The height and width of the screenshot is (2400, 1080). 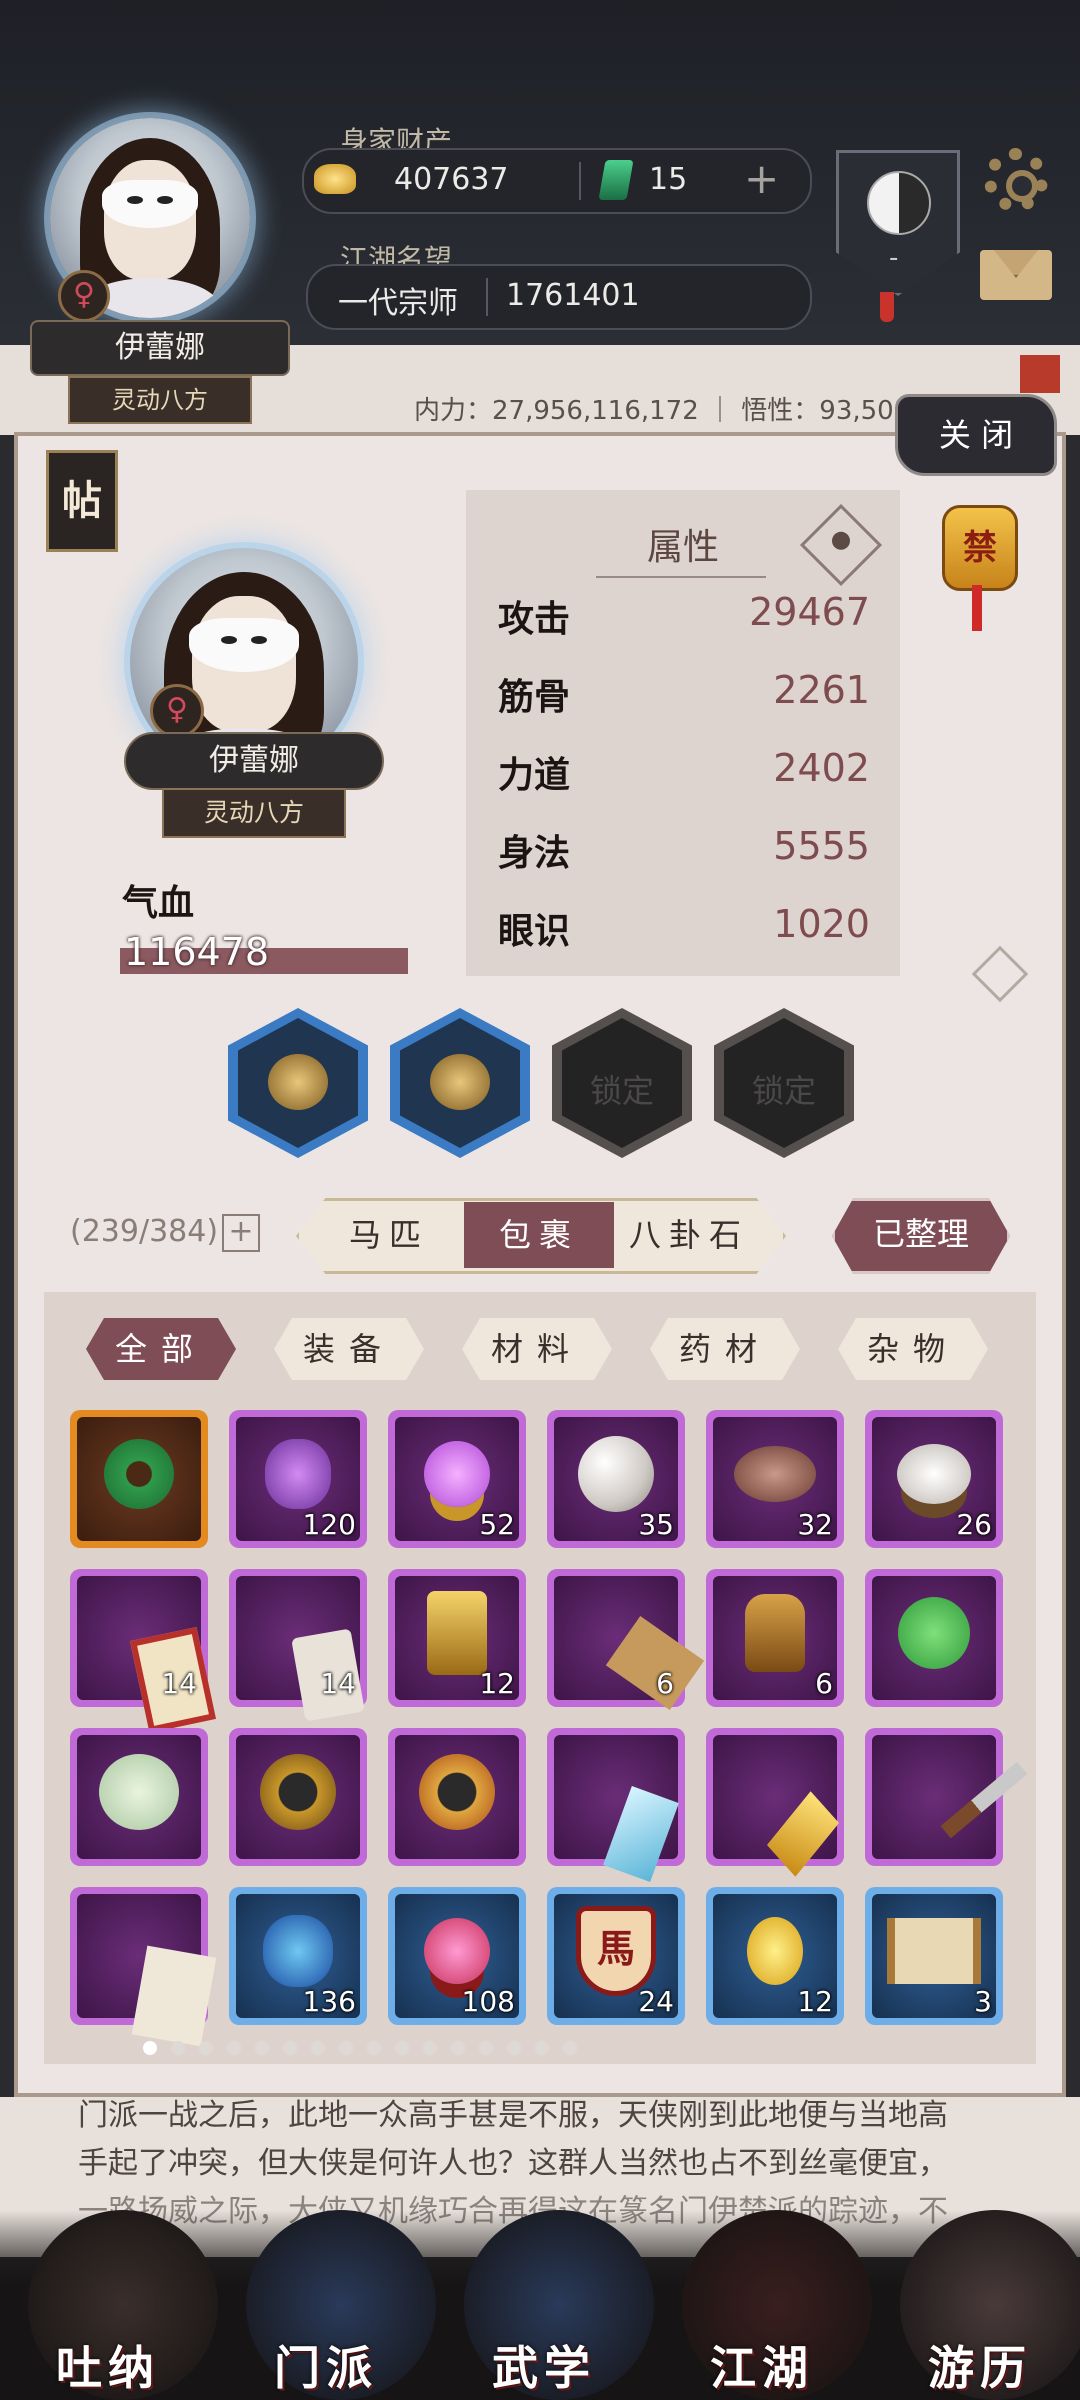 I want to click on inventory-slot: 35, so click(x=616, y=1479).